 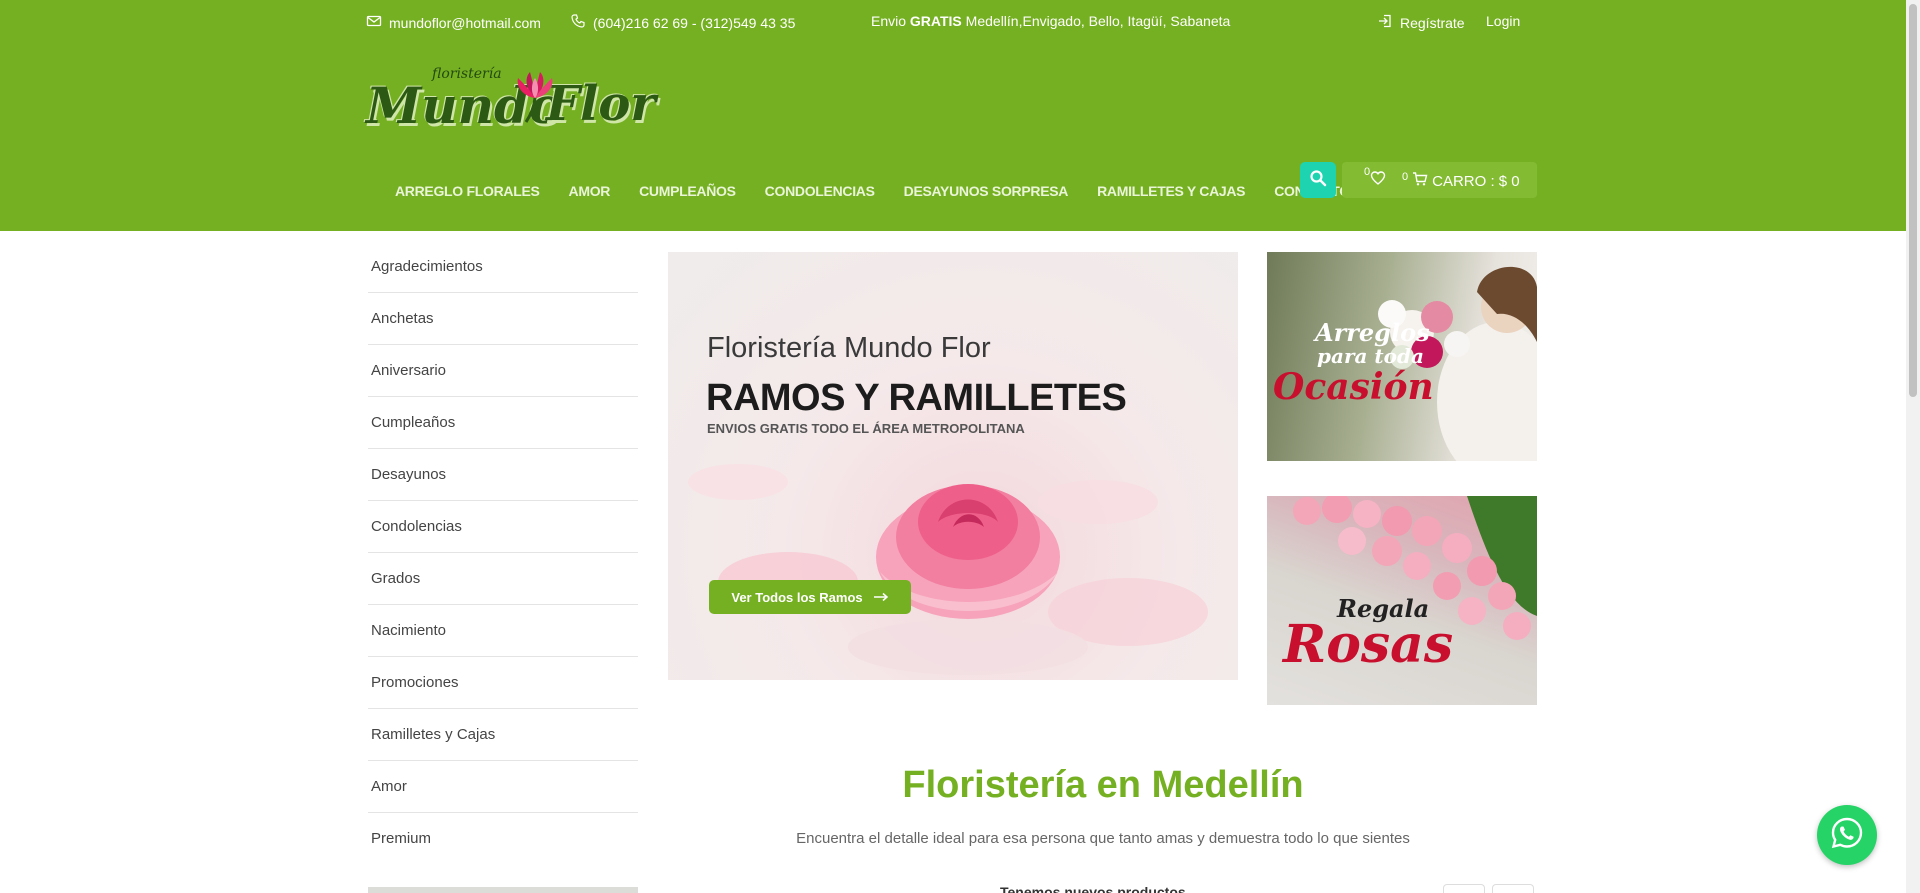 I want to click on cart-box: 0 0 CARRO : $ 0, so click(x=1439, y=180).